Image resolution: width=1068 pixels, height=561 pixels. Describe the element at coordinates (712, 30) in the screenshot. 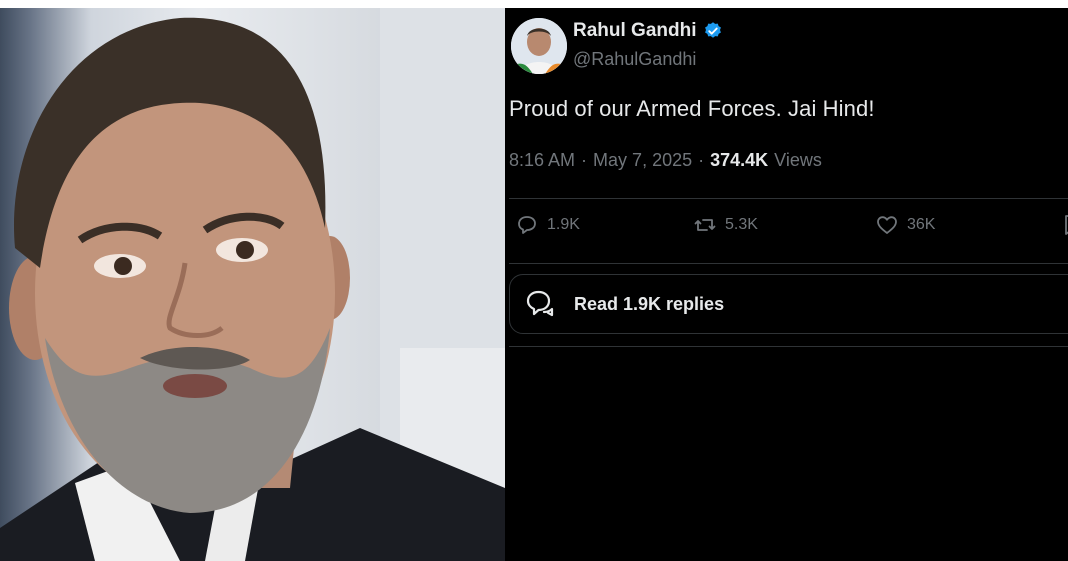

I see `verified-badge-icon` at that location.